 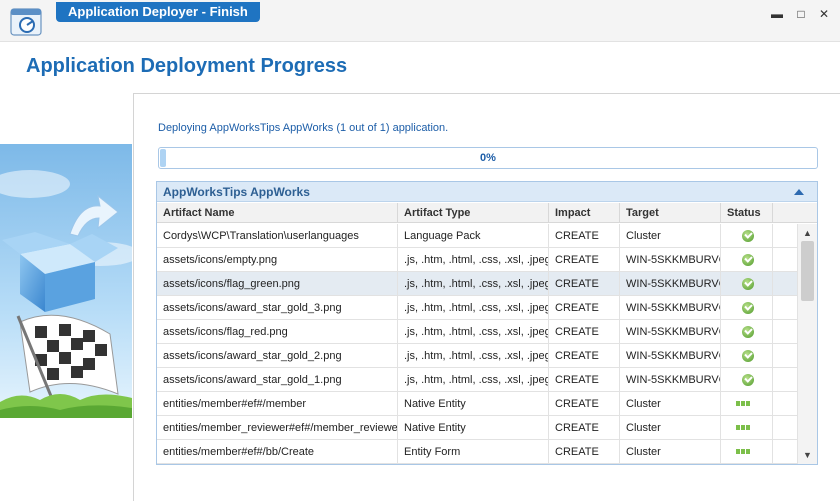 What do you see at coordinates (747, 213) in the screenshot?
I see `column-header-status: Status` at bounding box center [747, 213].